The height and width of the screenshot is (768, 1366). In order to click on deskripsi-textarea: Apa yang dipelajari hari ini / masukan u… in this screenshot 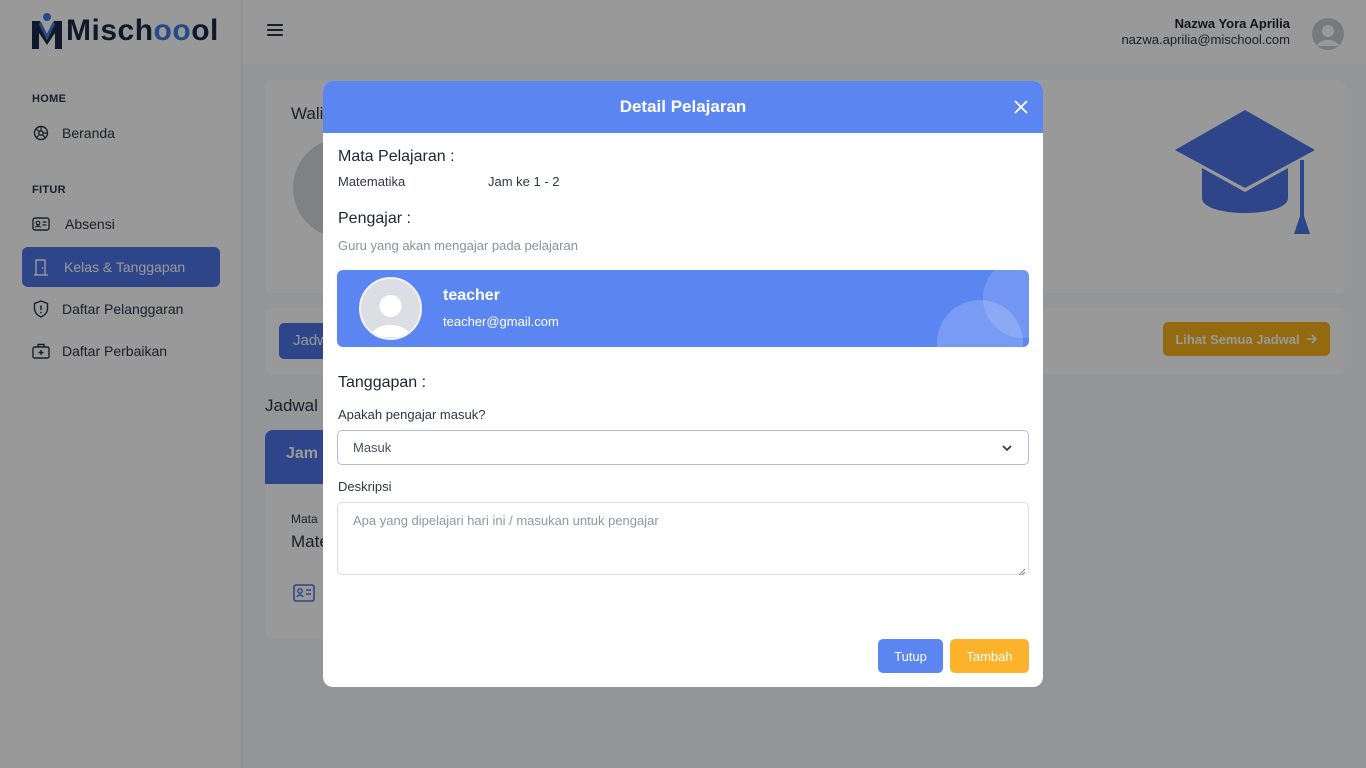, I will do `click(683, 539)`.